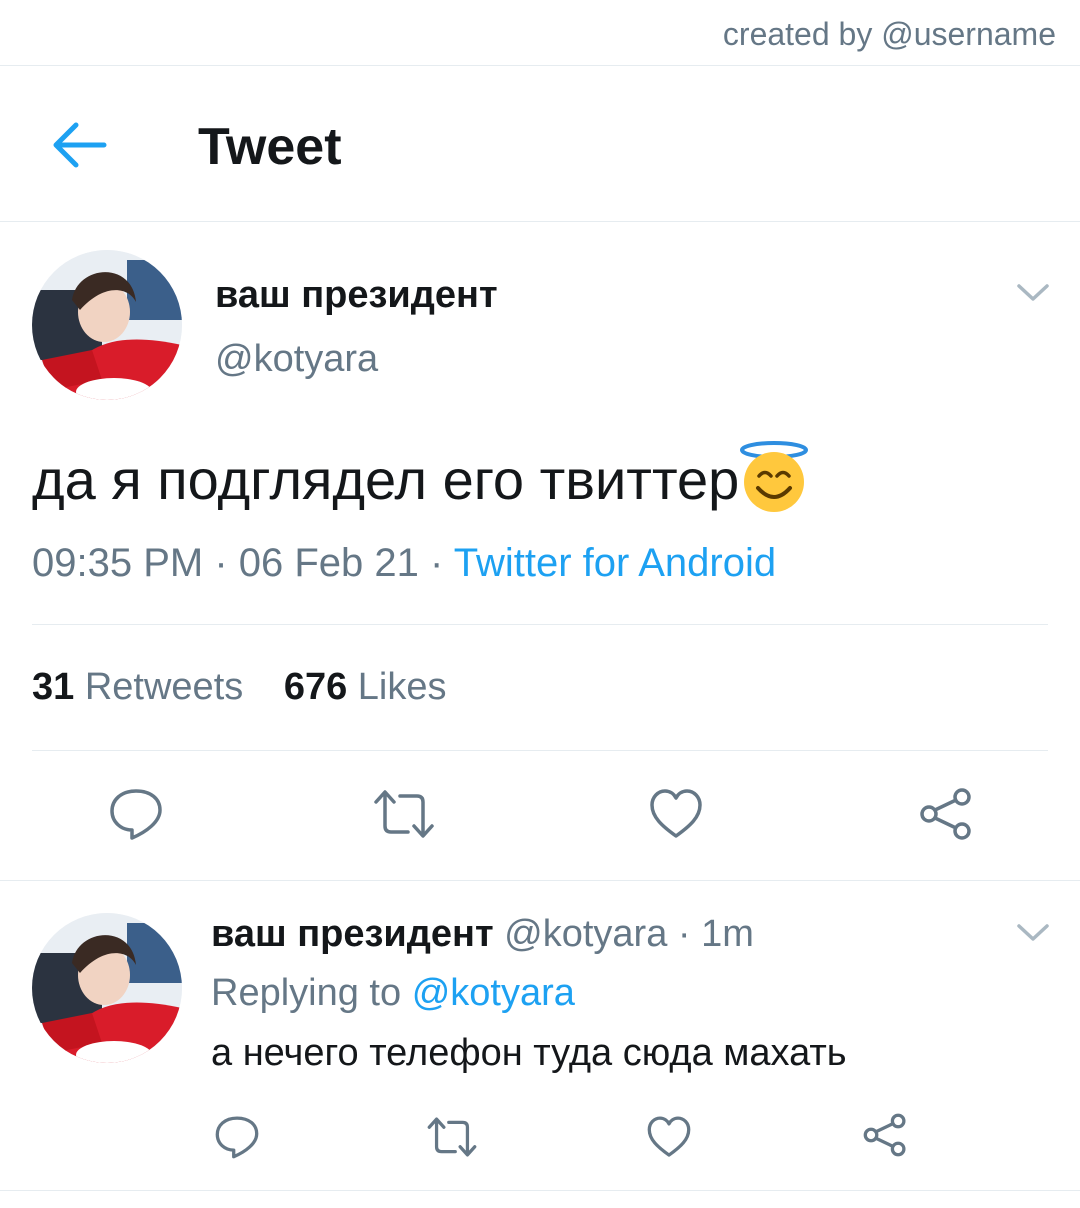 This screenshot has height=1208, width=1080. I want to click on smiling-face-with-halo-icon, so click(774, 477).